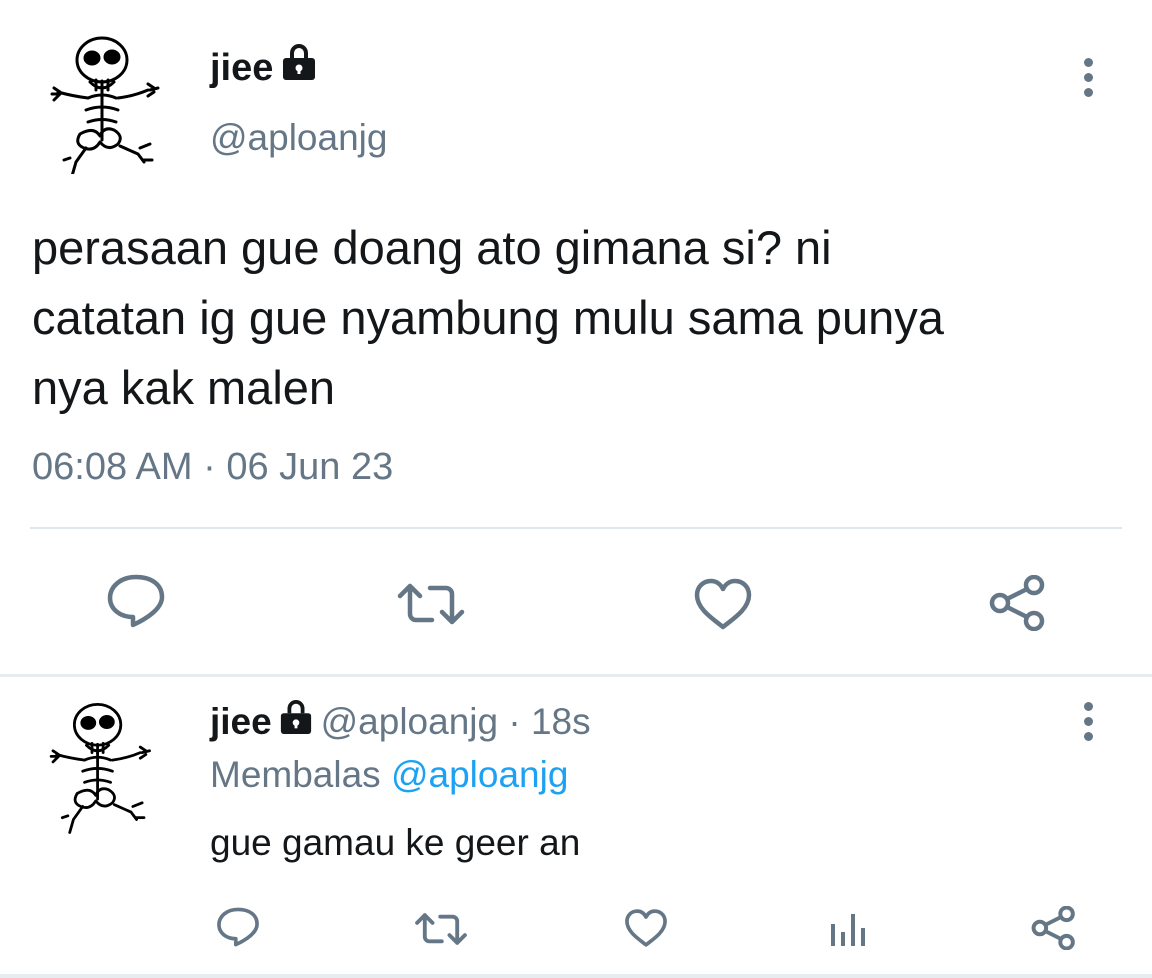  What do you see at coordinates (456, 721) in the screenshot?
I see `handle-and-time: @aploanjg · 18s` at bounding box center [456, 721].